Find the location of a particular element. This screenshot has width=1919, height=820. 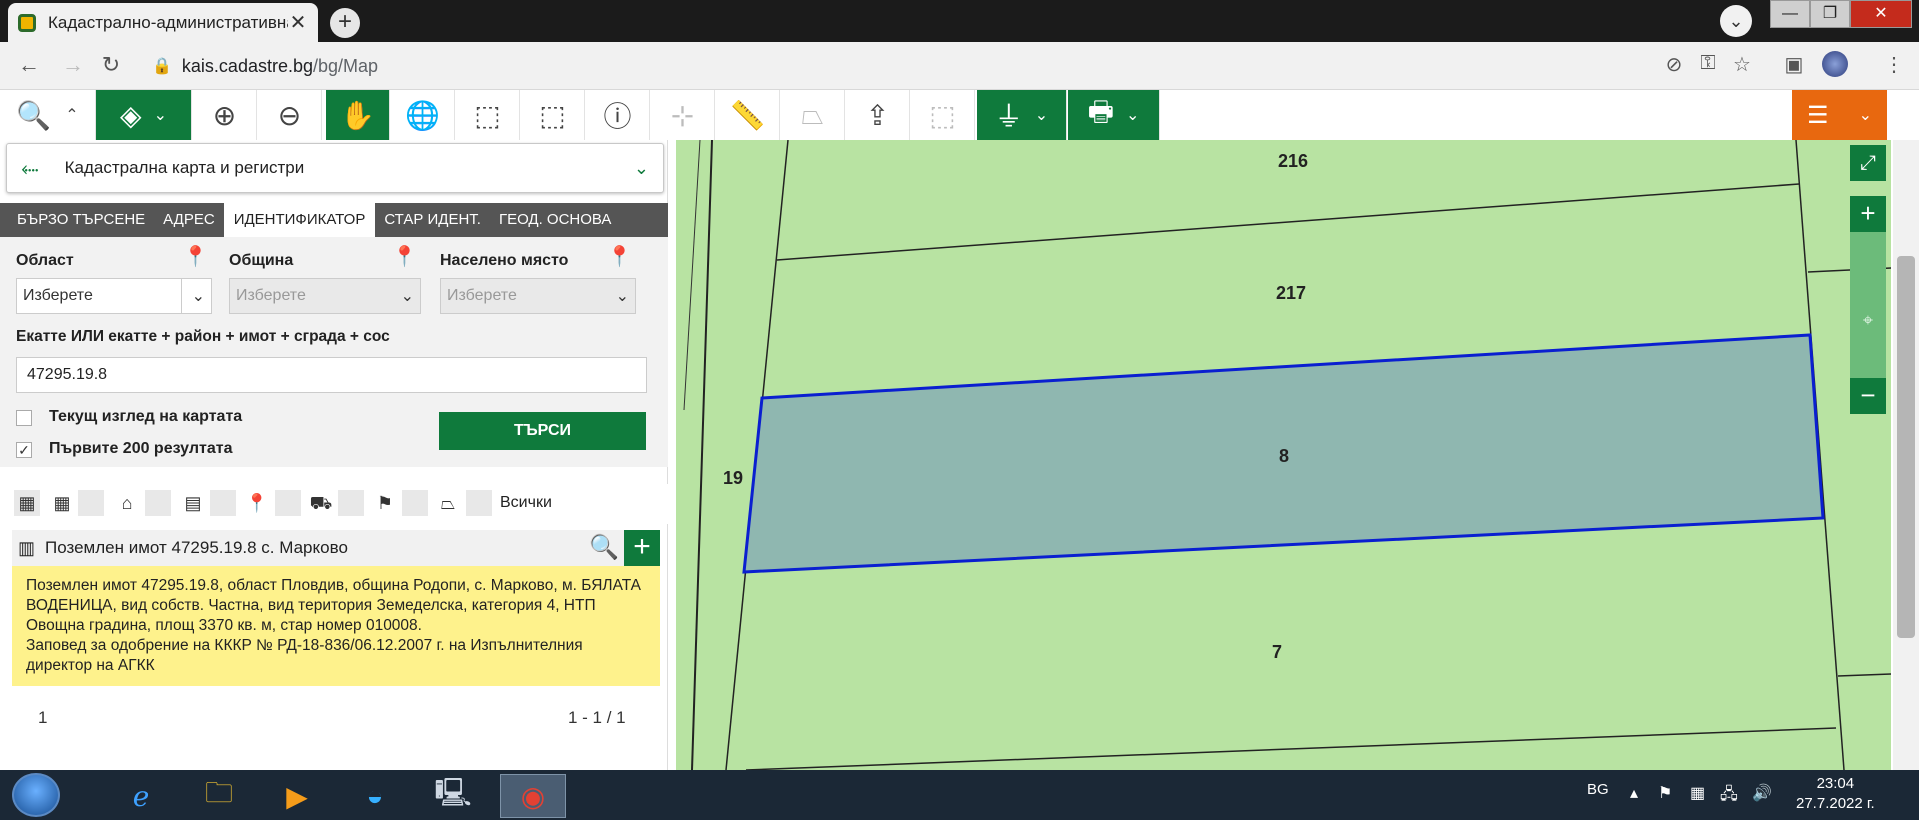

tab-address: АДРЕС is located at coordinates (189, 220).